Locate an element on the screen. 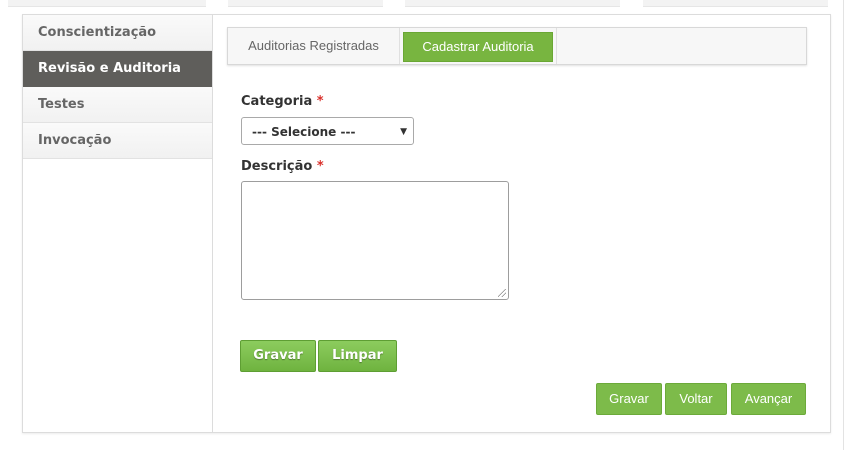 This screenshot has height=450, width=856. sidebar-item-conscientizacao: Conscientização is located at coordinates (117, 33).